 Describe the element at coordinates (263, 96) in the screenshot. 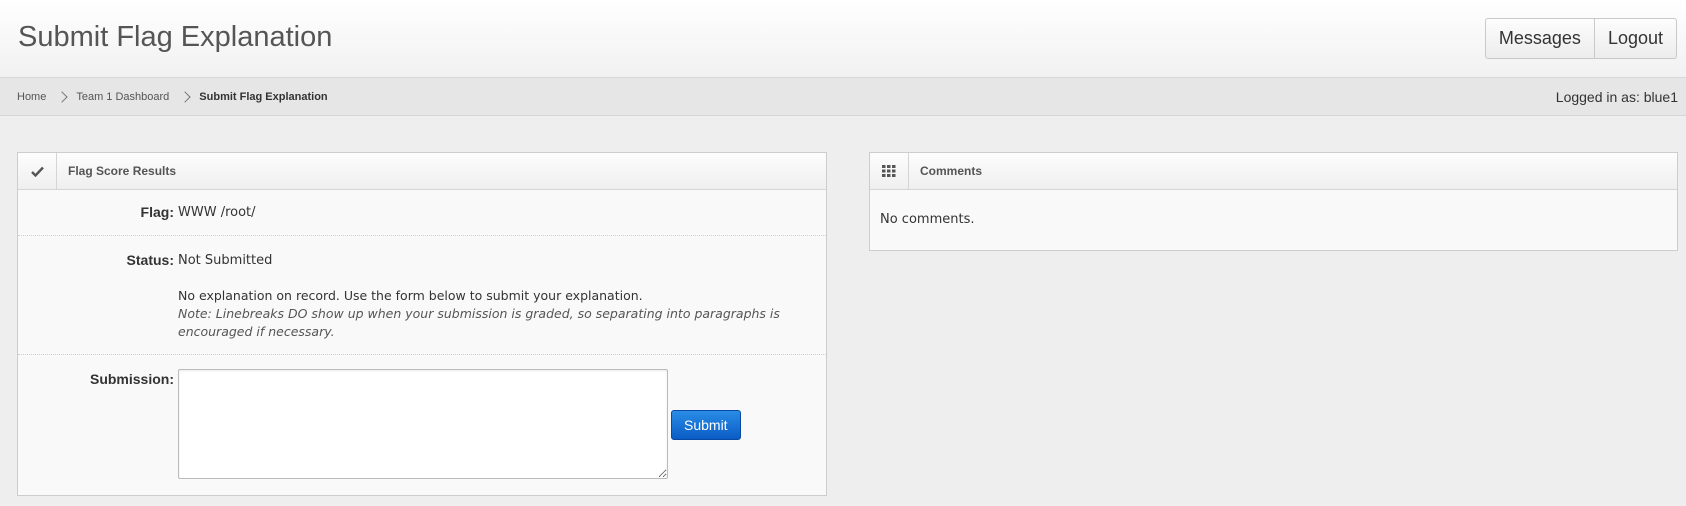

I see `breadcrumb-current: Submit Flag Explanation` at that location.